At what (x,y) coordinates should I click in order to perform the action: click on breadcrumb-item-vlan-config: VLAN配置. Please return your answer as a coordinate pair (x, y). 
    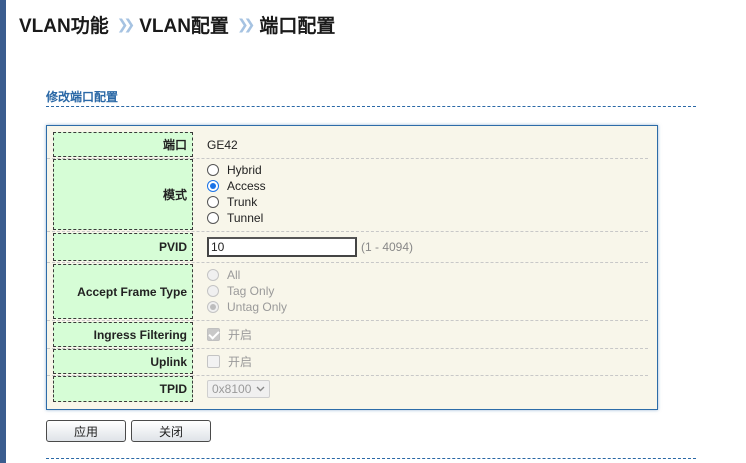
    Looking at the image, I should click on (184, 24).